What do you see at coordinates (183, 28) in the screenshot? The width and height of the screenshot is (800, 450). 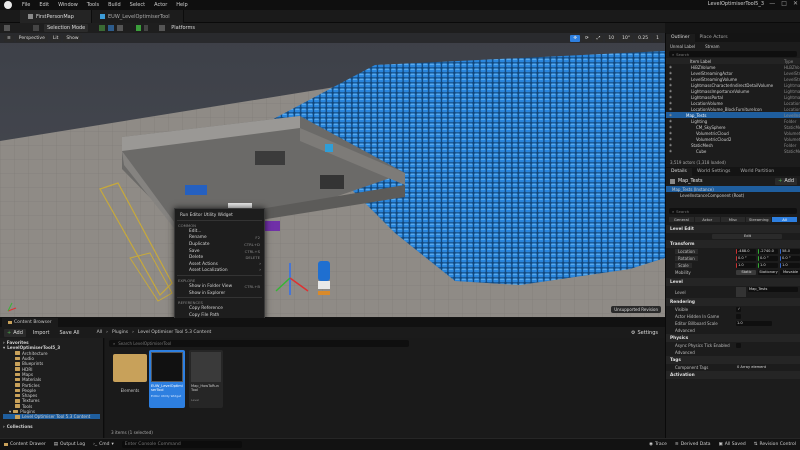 I see `platforms-button: Platforms` at bounding box center [183, 28].